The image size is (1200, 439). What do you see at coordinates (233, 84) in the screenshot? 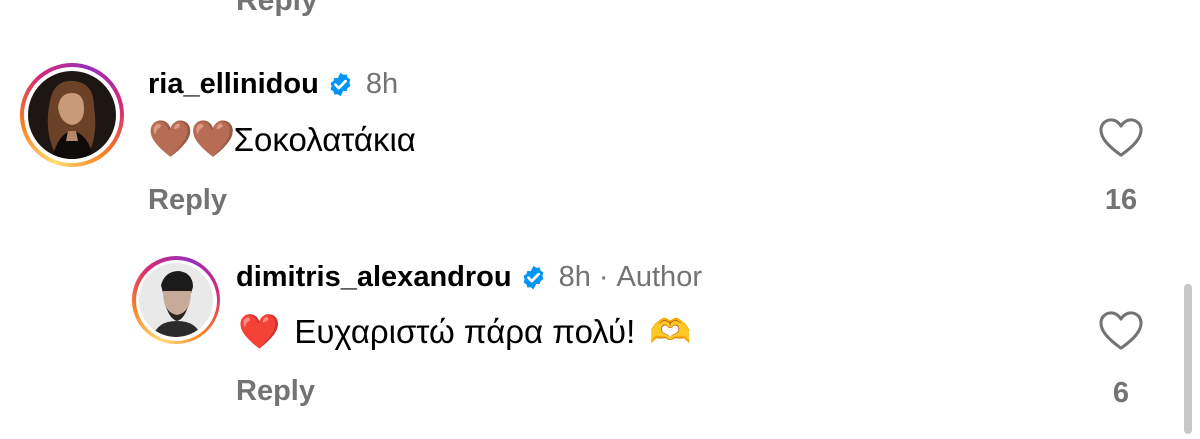
I see `comment-username: ria_ellinidou` at bounding box center [233, 84].